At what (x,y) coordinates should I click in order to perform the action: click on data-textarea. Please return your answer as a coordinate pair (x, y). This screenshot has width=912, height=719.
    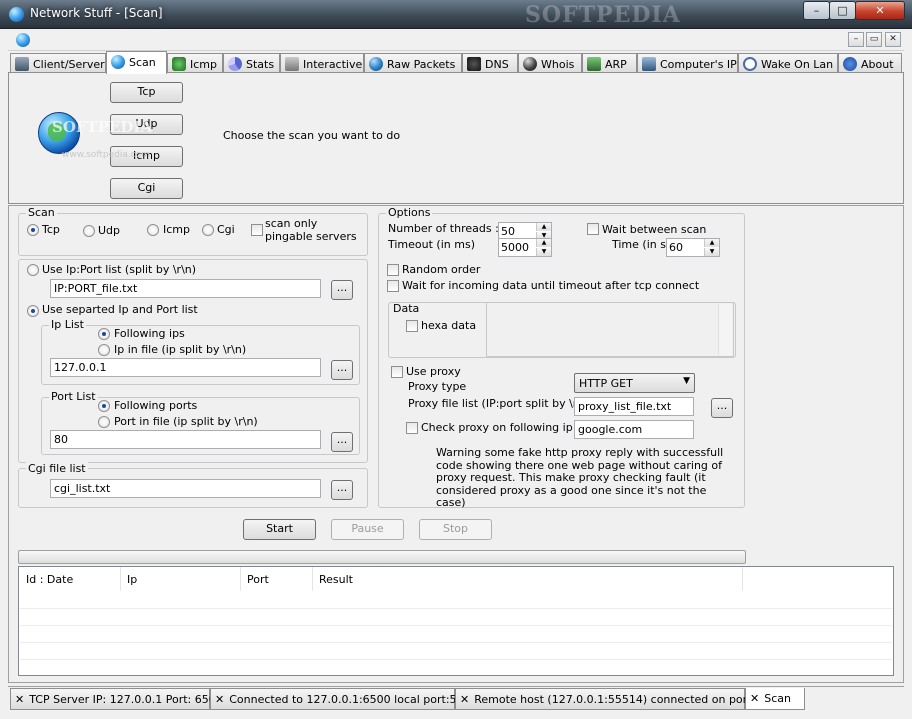
    Looking at the image, I should click on (610, 329).